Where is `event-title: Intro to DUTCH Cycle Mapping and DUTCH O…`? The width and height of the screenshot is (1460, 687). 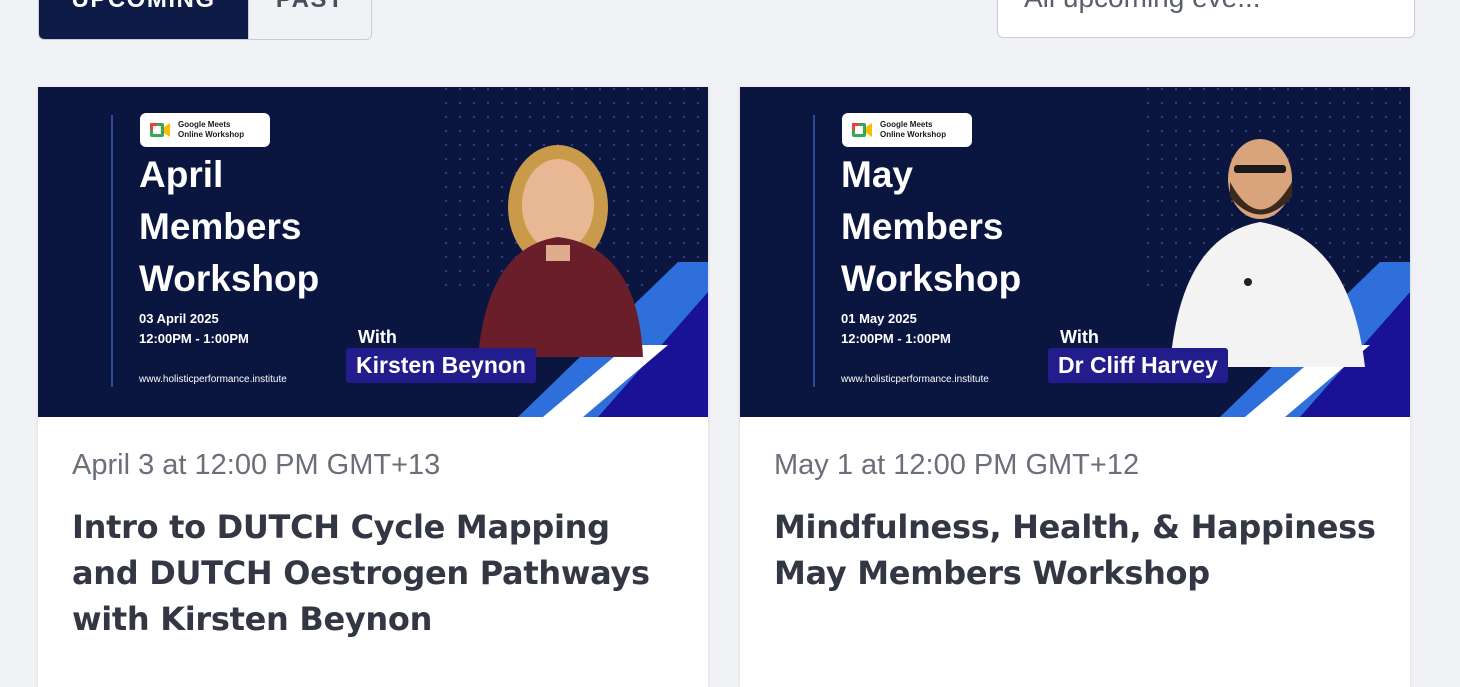
event-title: Intro to DUTCH Cycle Mapping and DUTCH O… is located at coordinates (373, 573).